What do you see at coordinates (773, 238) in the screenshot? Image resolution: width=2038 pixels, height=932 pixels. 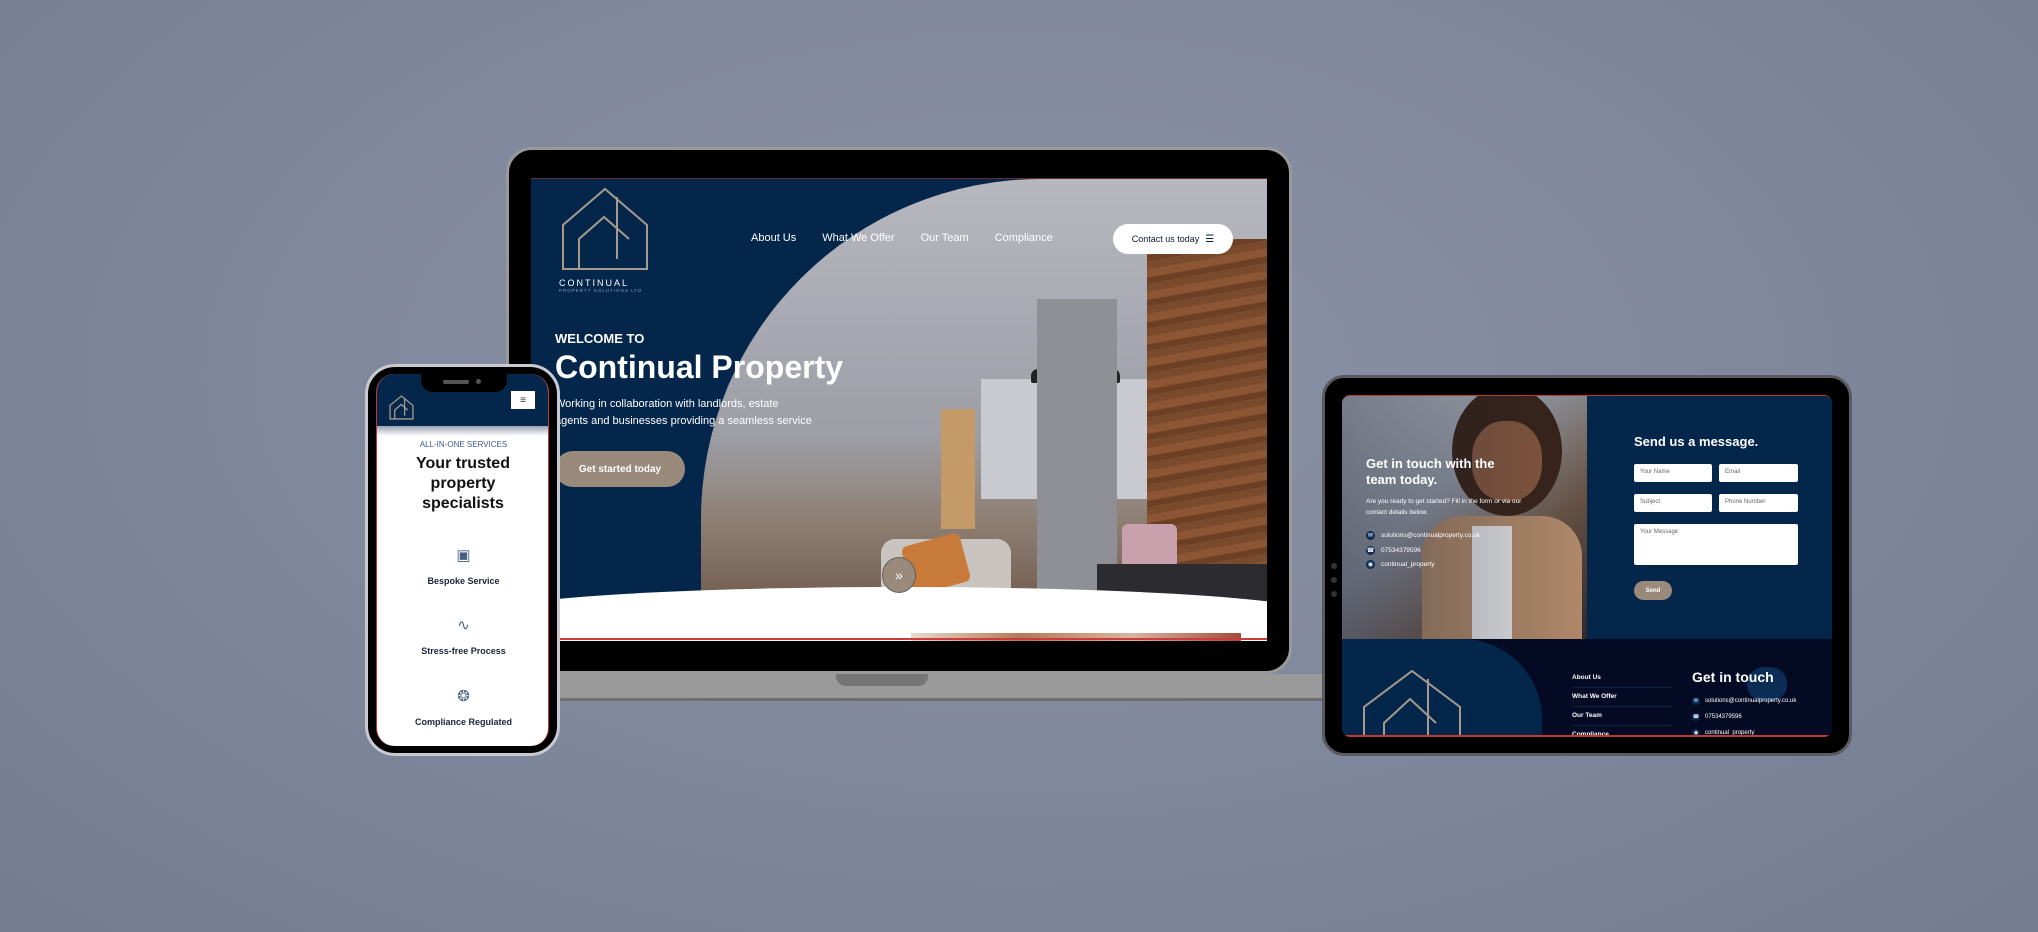 I see `nav-about-us: About Us` at bounding box center [773, 238].